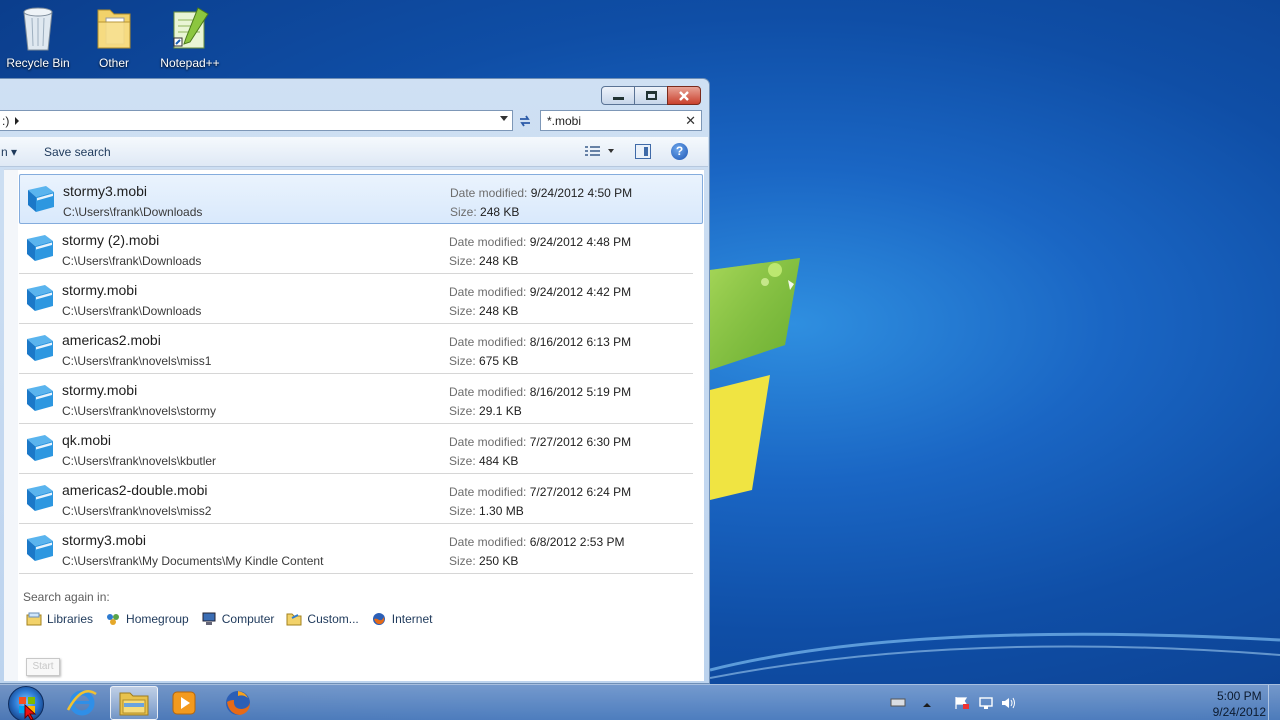 The image size is (1280, 720). Describe the element at coordinates (621, 120) in the screenshot. I see `search-input: *.mobi ✕` at that location.